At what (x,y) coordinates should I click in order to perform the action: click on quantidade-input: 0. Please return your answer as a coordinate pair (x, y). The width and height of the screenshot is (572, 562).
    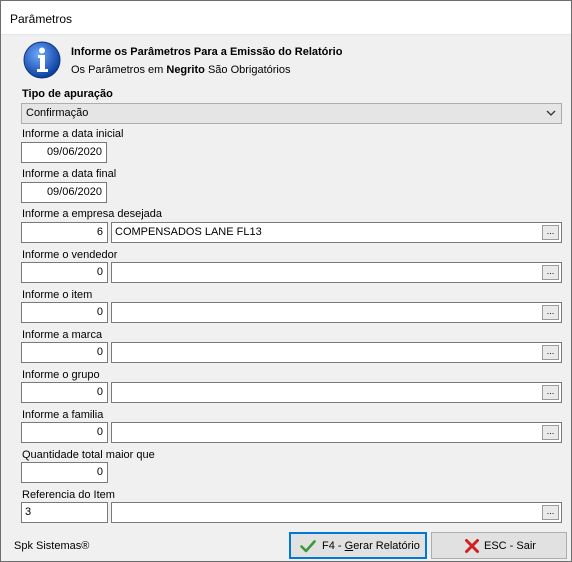
    Looking at the image, I should click on (64, 472).